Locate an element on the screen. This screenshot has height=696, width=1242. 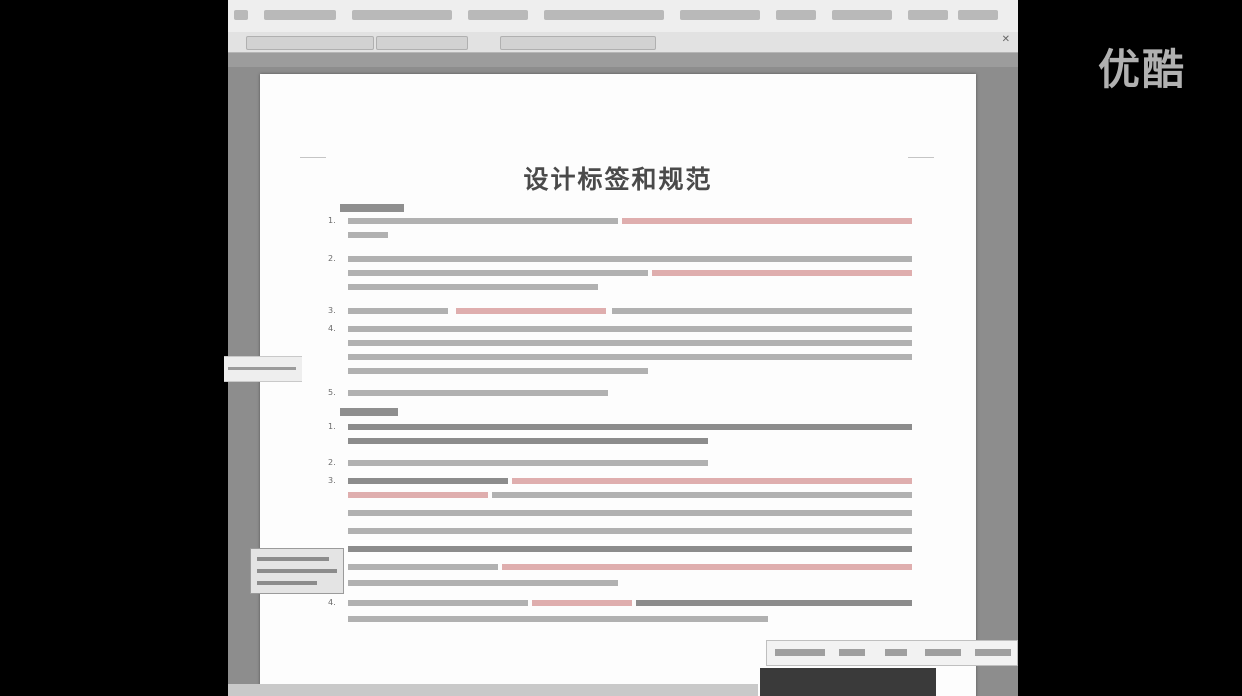
horizontal-ruler is located at coordinates (623, 60).